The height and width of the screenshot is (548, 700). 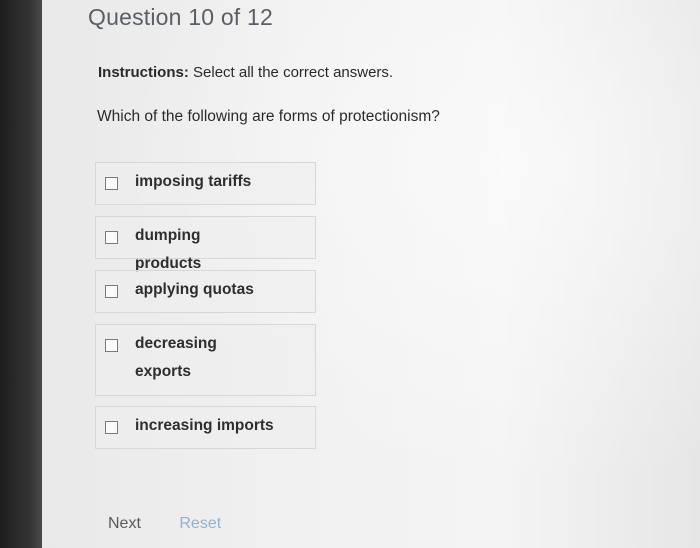 I want to click on option-label: applying quotas, so click(x=194, y=289).